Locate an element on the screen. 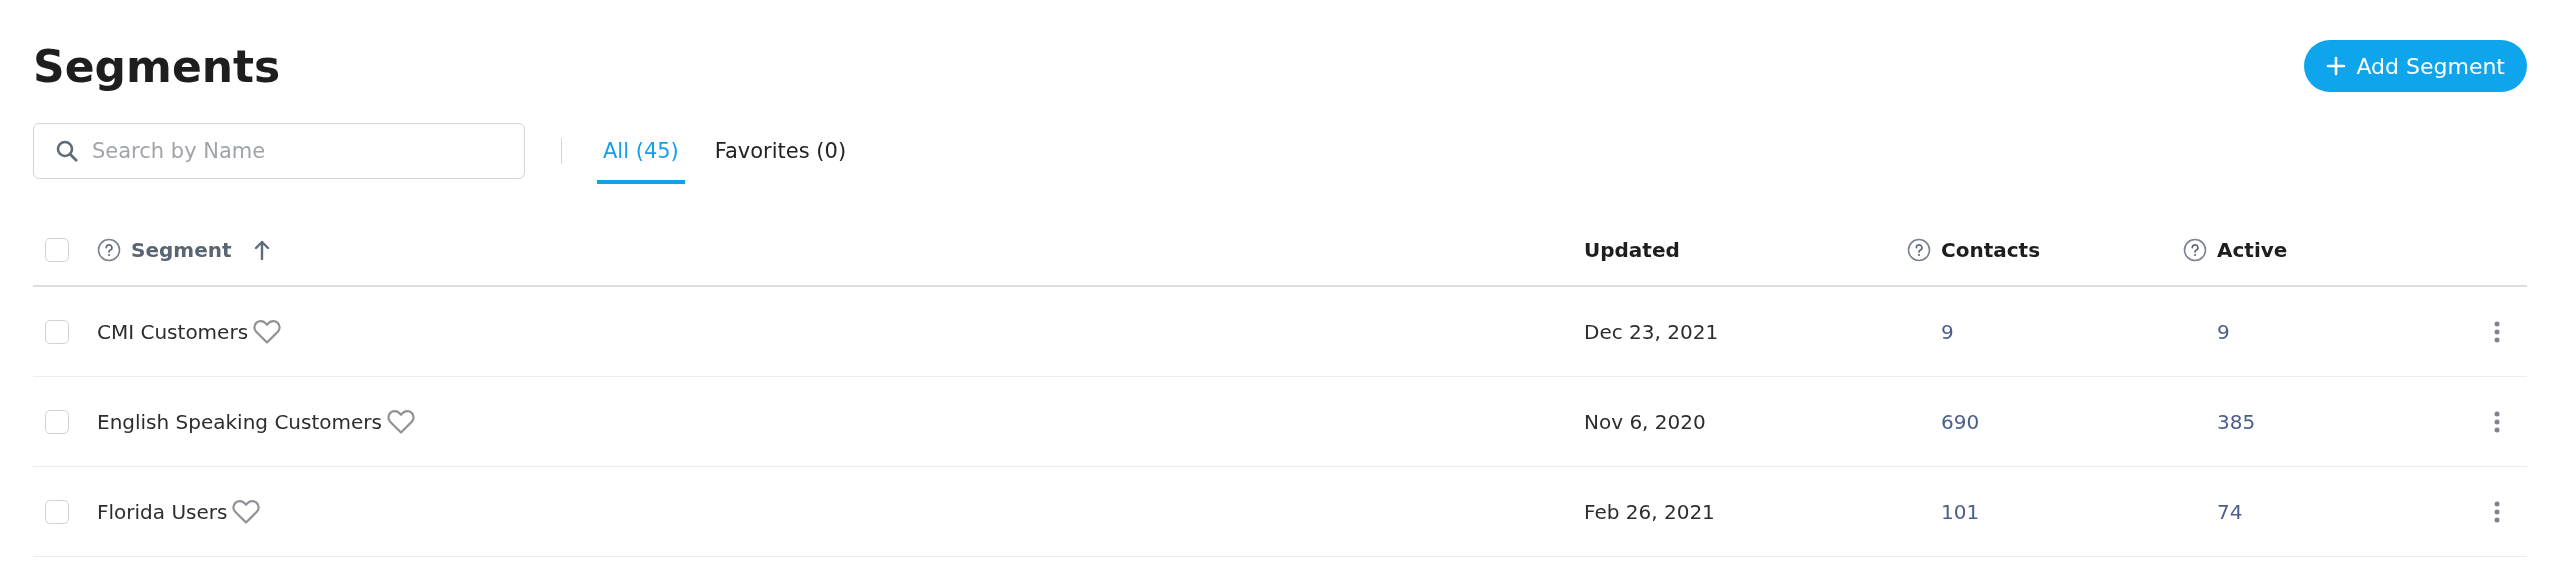  column-header: Contacts is located at coordinates (1991, 250).